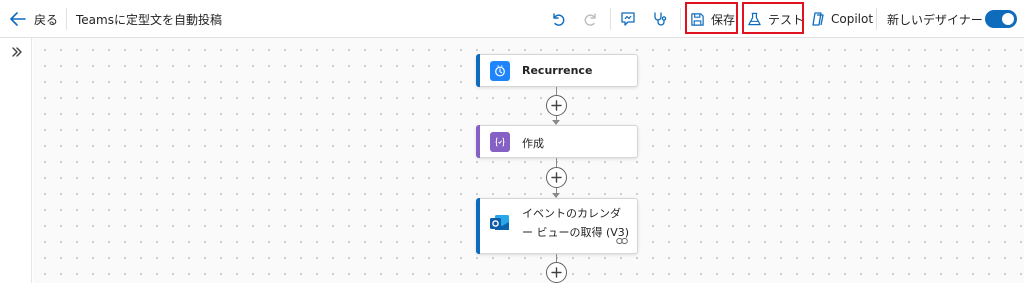 Image resolution: width=1024 pixels, height=283 pixels. What do you see at coordinates (18, 19) in the screenshot?
I see `arrow-left-icon` at bounding box center [18, 19].